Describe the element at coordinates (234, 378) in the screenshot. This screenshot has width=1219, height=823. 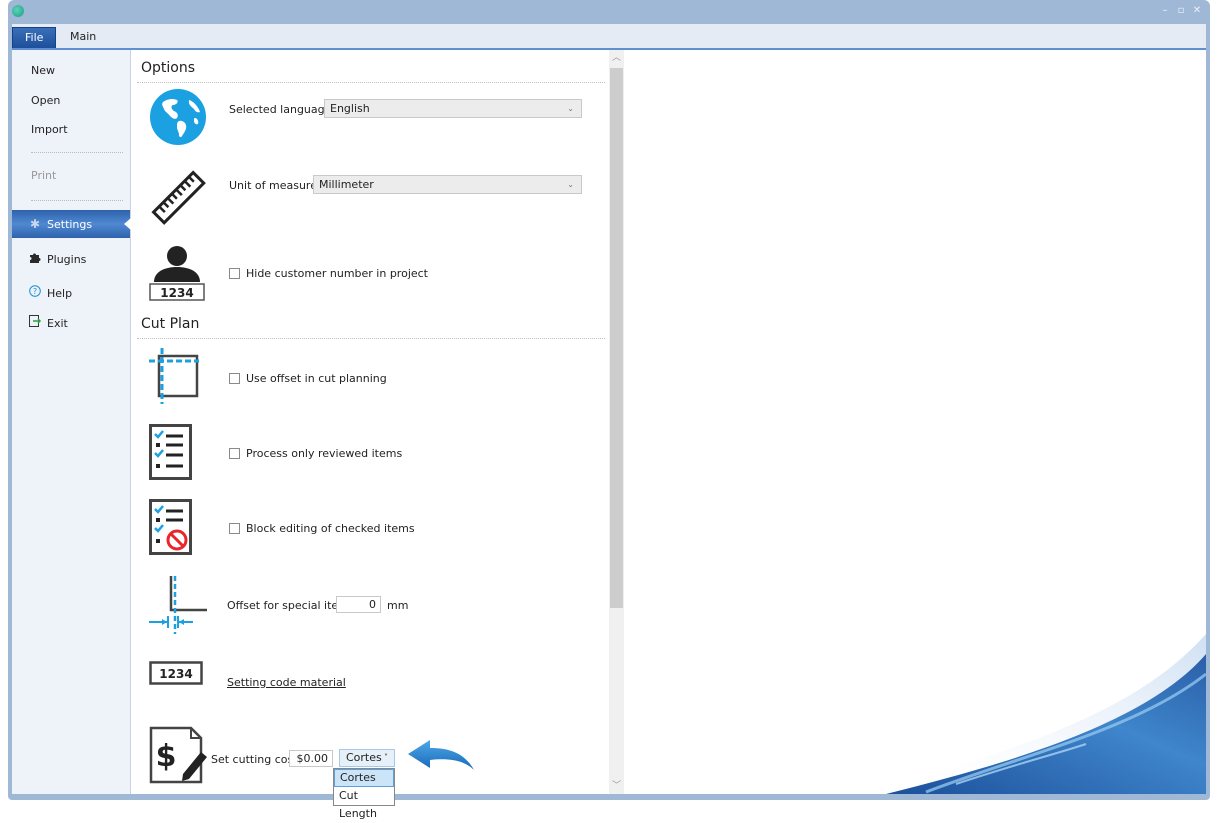
I see `use-offset-checkbox` at that location.